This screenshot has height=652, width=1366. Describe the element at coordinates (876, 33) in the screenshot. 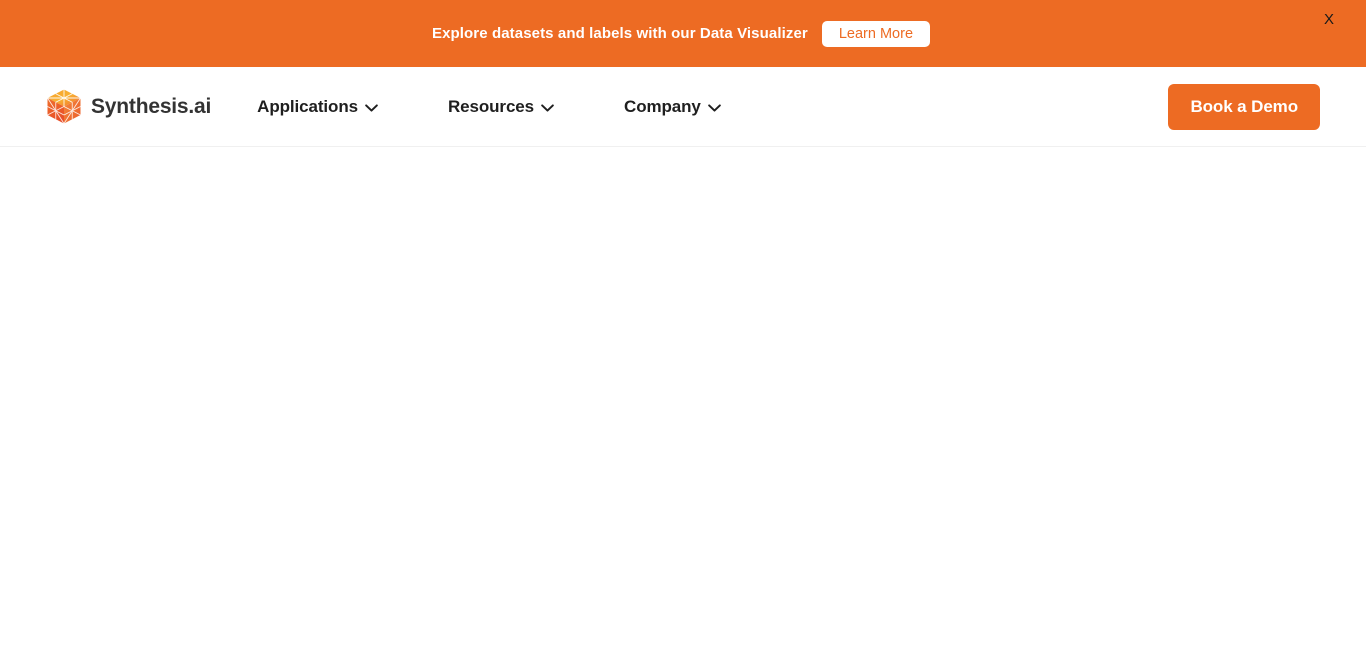

I see `learn-more-button: Learn More` at that location.